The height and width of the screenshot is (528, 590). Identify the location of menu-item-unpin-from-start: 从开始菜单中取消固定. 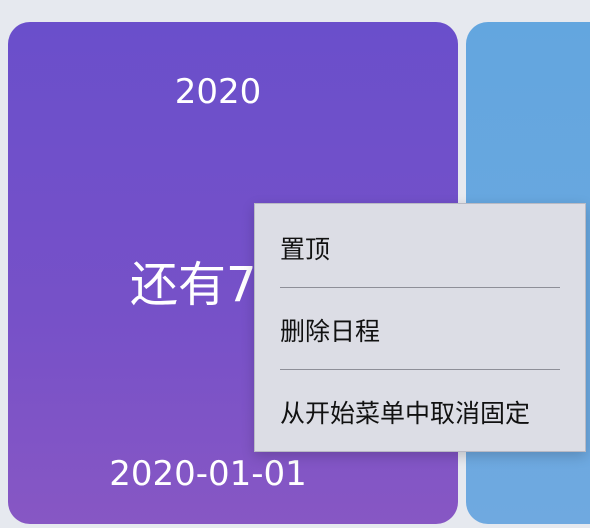
(405, 412).